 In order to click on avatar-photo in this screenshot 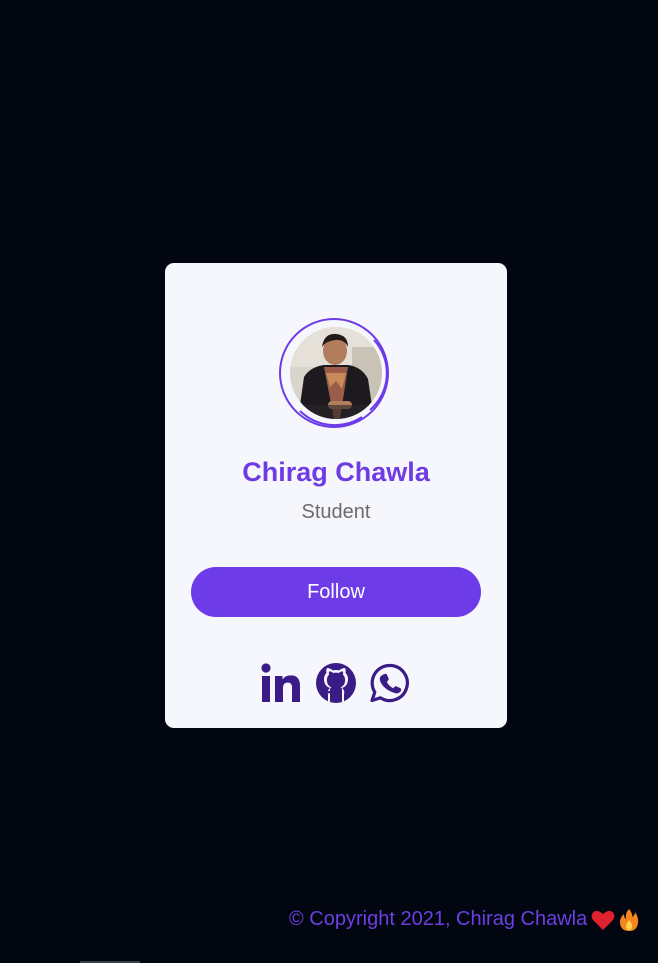, I will do `click(336, 373)`.